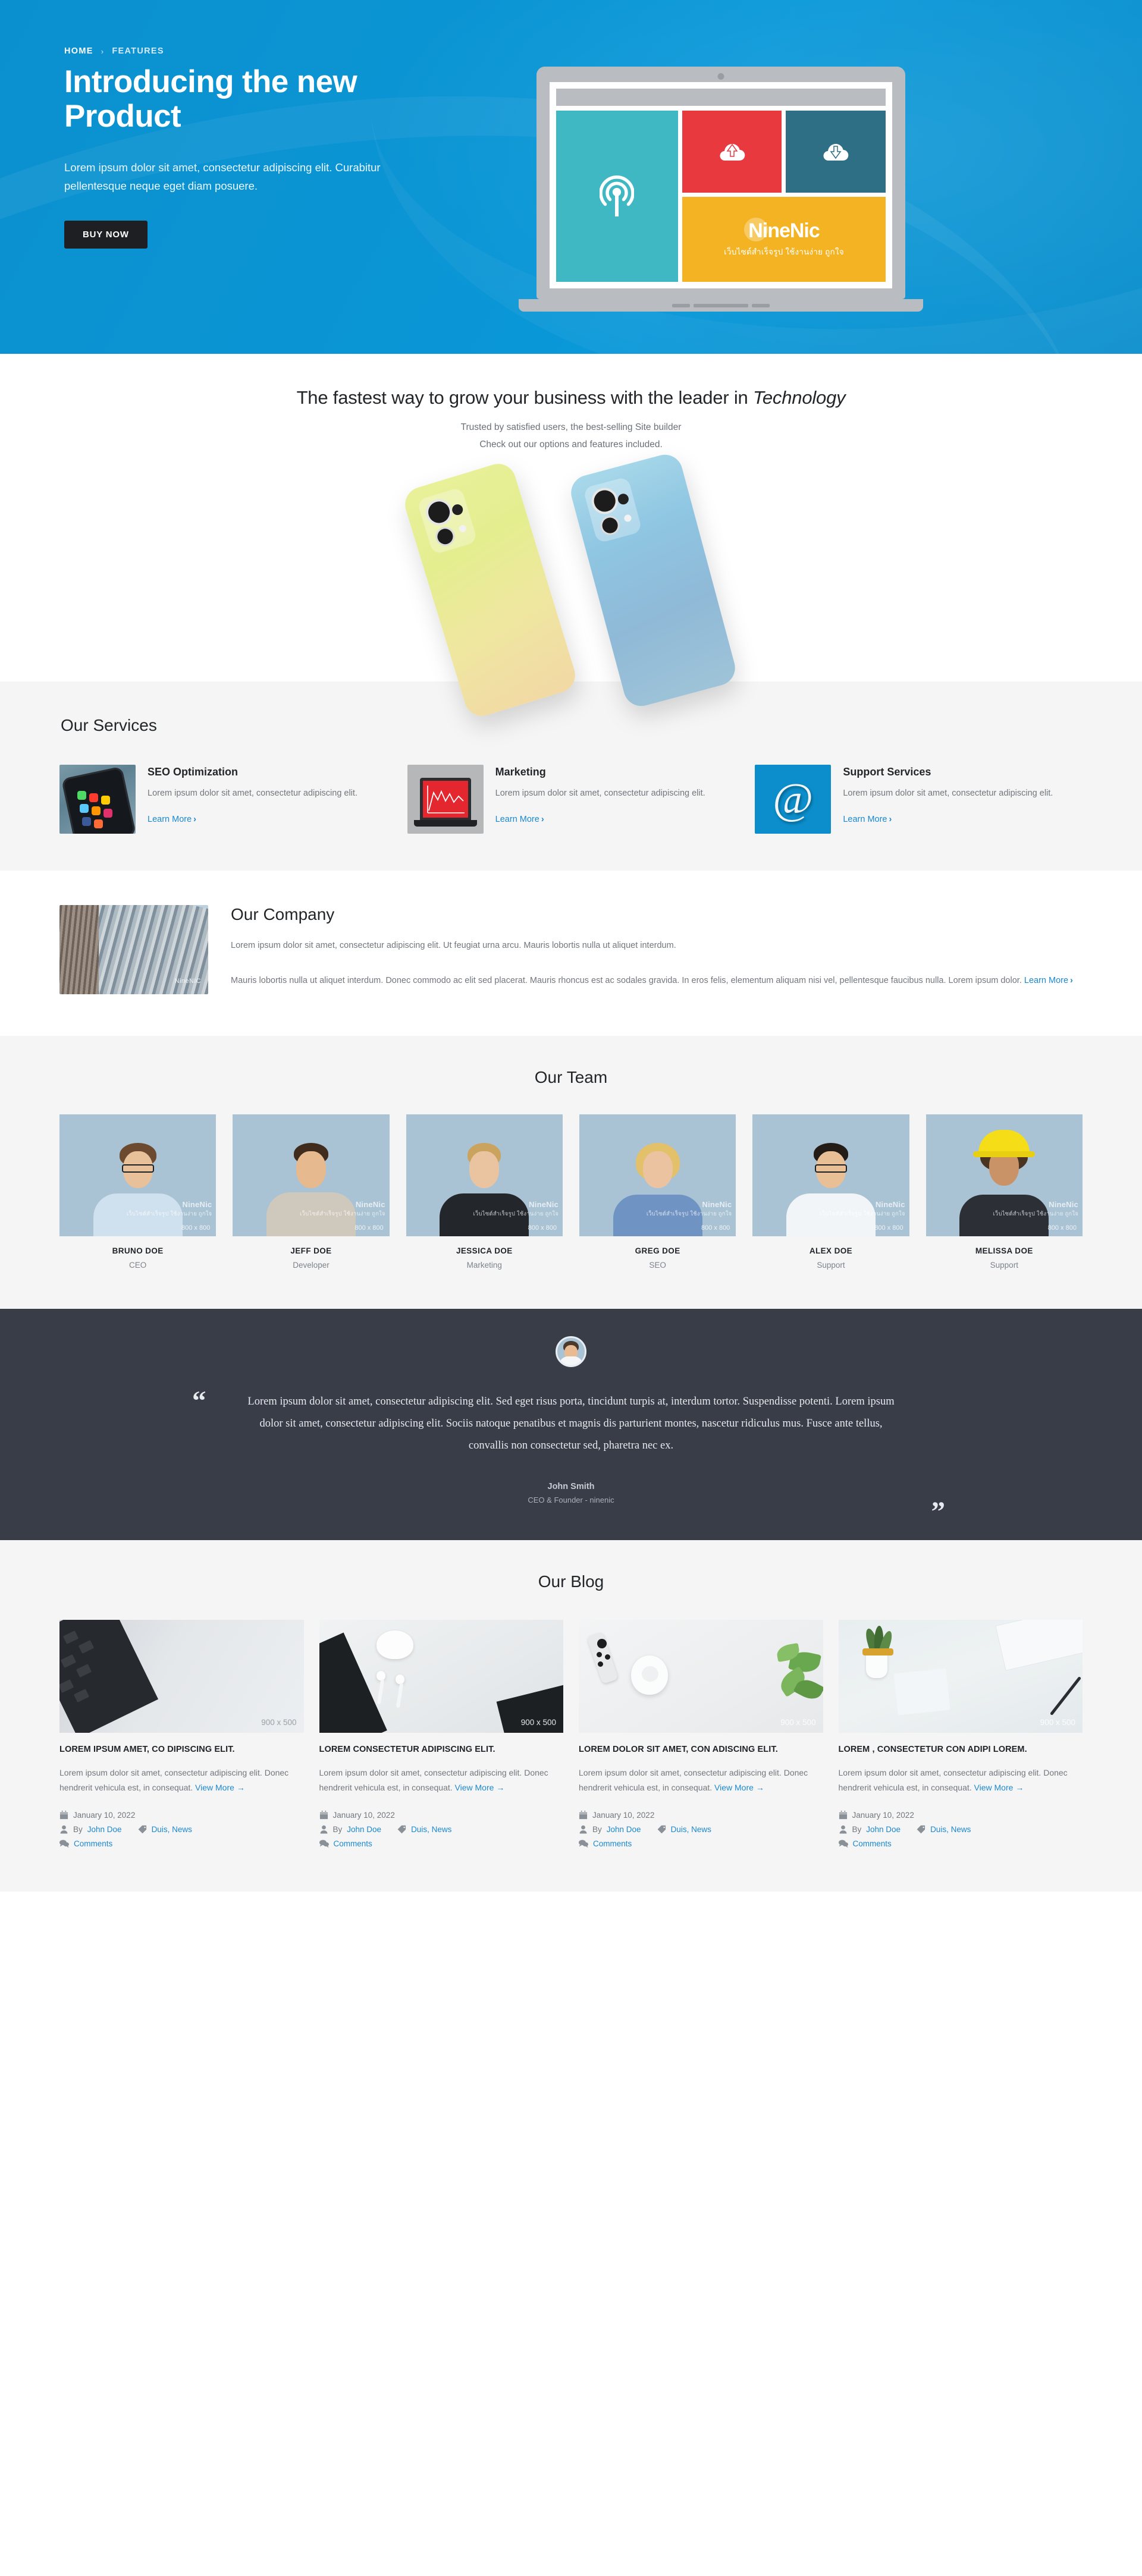 Image resolution: width=1142 pixels, height=2576 pixels. What do you see at coordinates (571, 1487) in the screenshot?
I see `testimonial-author-name: John Smith` at bounding box center [571, 1487].